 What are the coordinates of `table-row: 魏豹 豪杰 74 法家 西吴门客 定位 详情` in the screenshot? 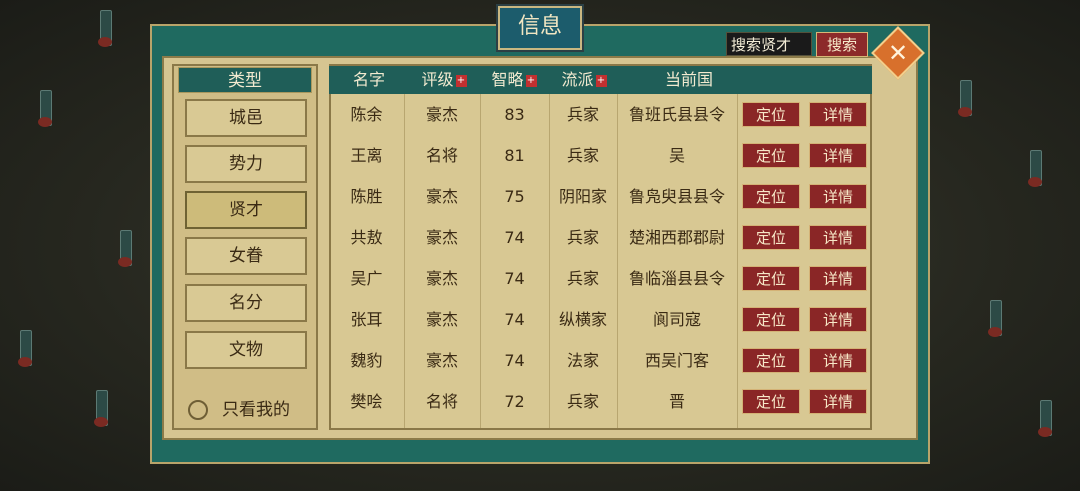 It's located at (600, 360).